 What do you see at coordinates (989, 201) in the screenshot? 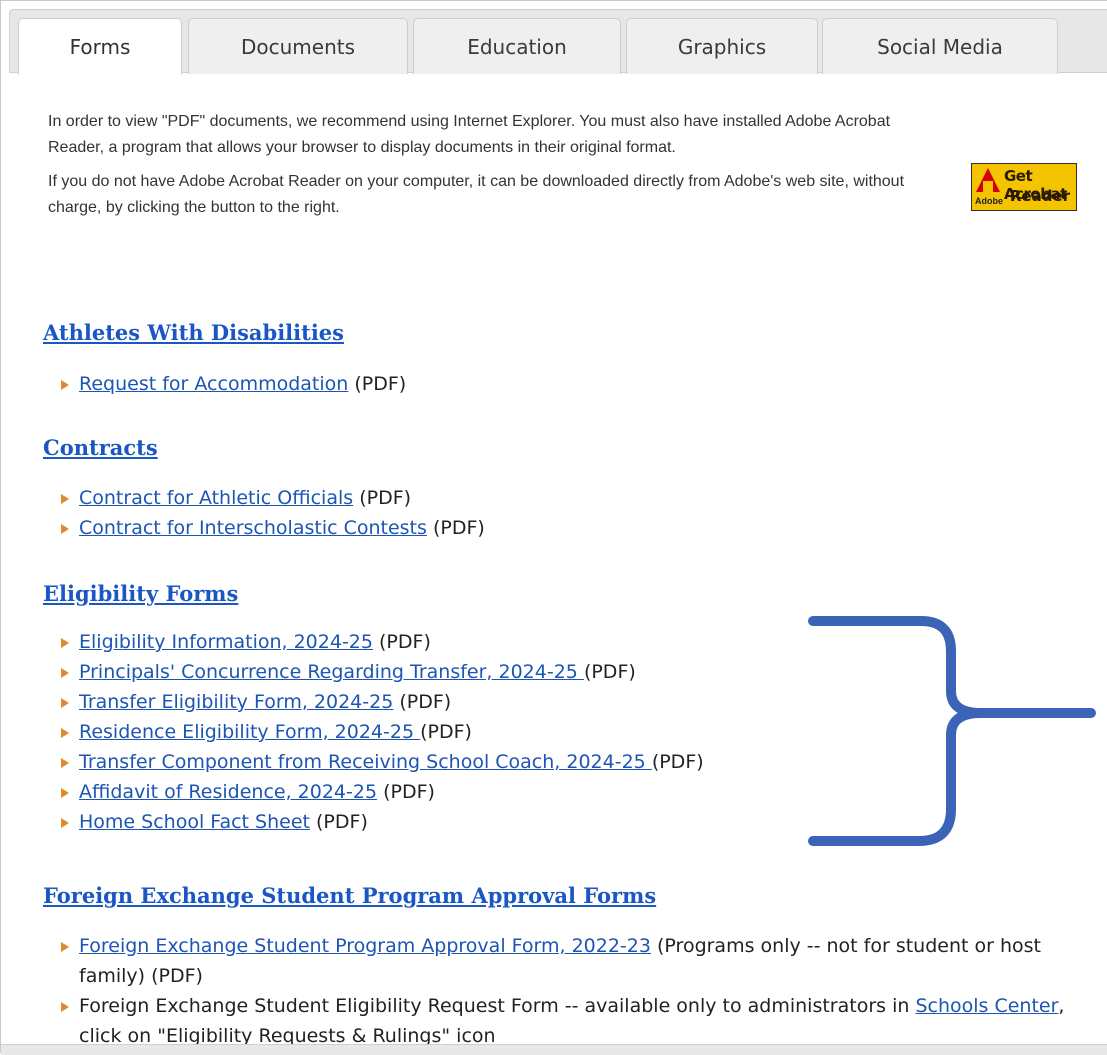
I see `adobe-brand-label: Adobe` at bounding box center [989, 201].